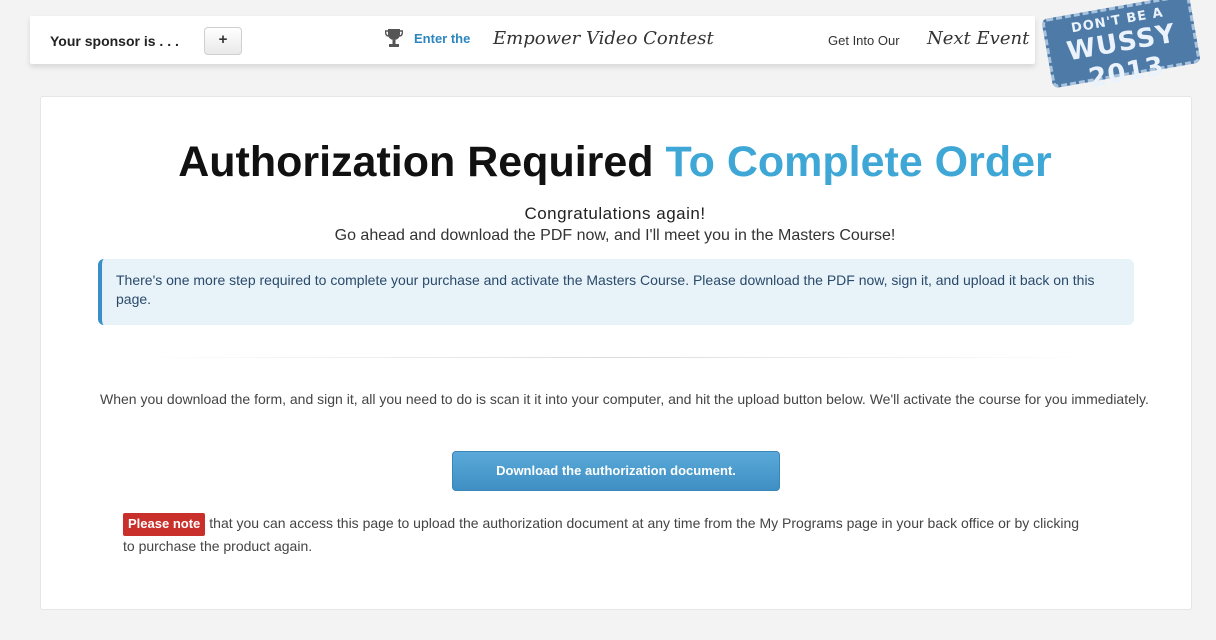 Image resolution: width=1216 pixels, height=640 pixels. I want to click on page-title: Authorization Required To Complete Order, so click(608, 162).